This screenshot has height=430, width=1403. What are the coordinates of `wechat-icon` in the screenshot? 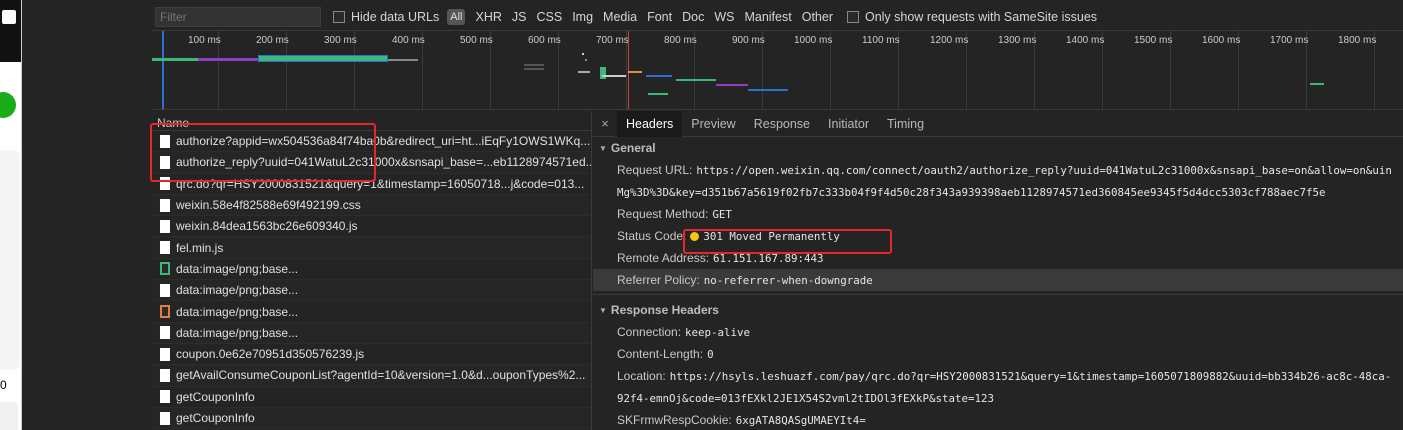 It's located at (8, 105).